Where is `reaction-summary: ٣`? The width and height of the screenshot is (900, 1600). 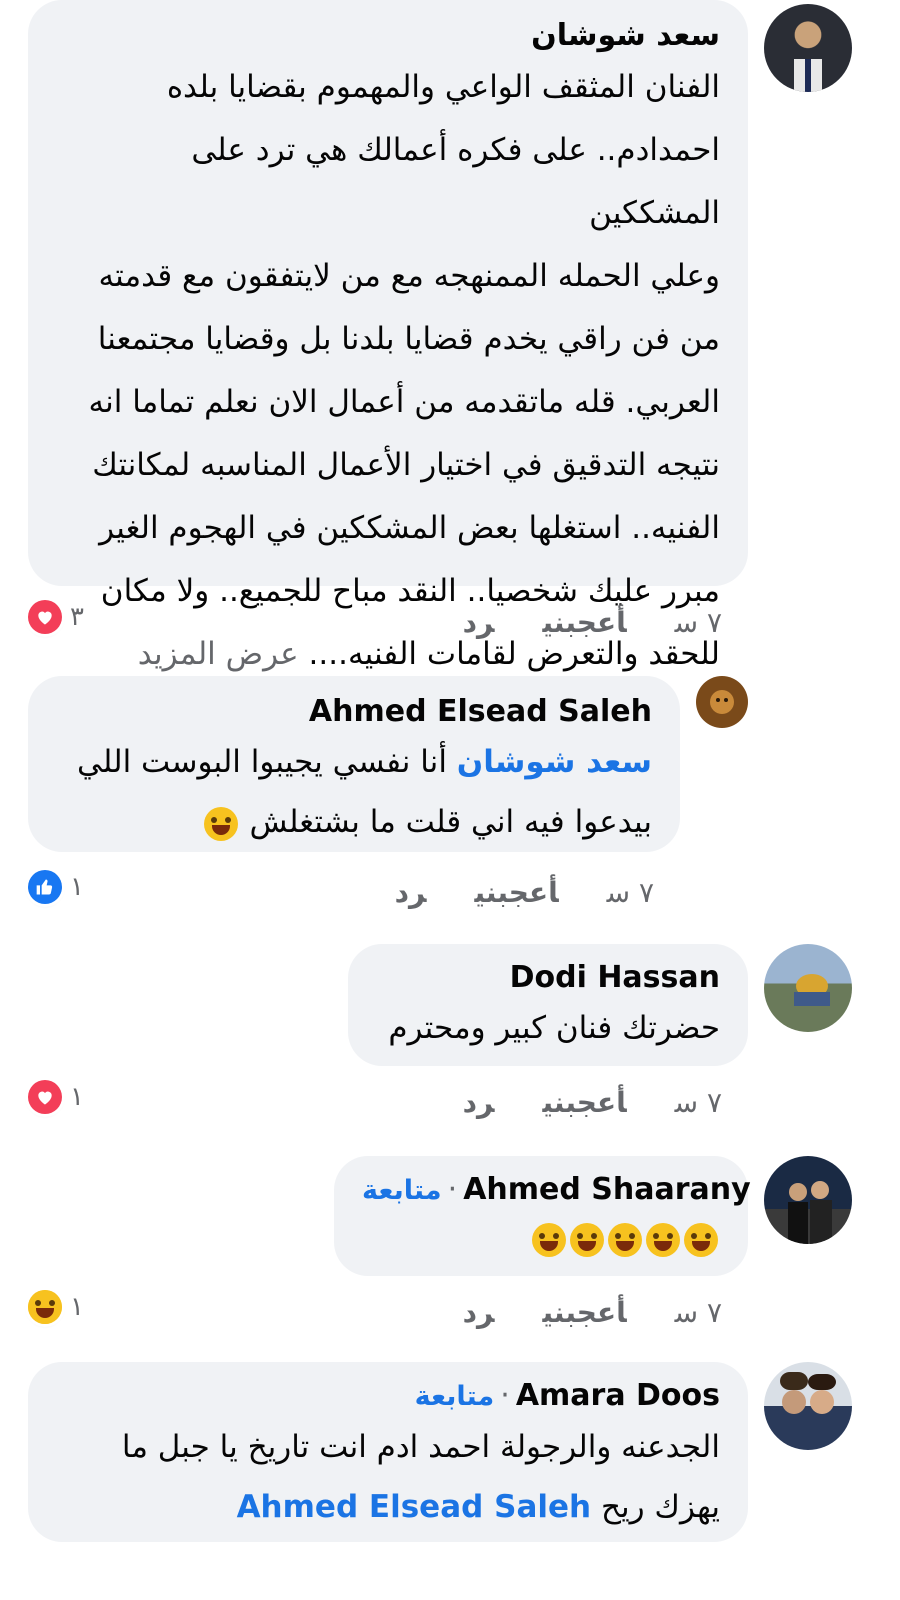 reaction-summary: ٣ is located at coordinates (56, 617).